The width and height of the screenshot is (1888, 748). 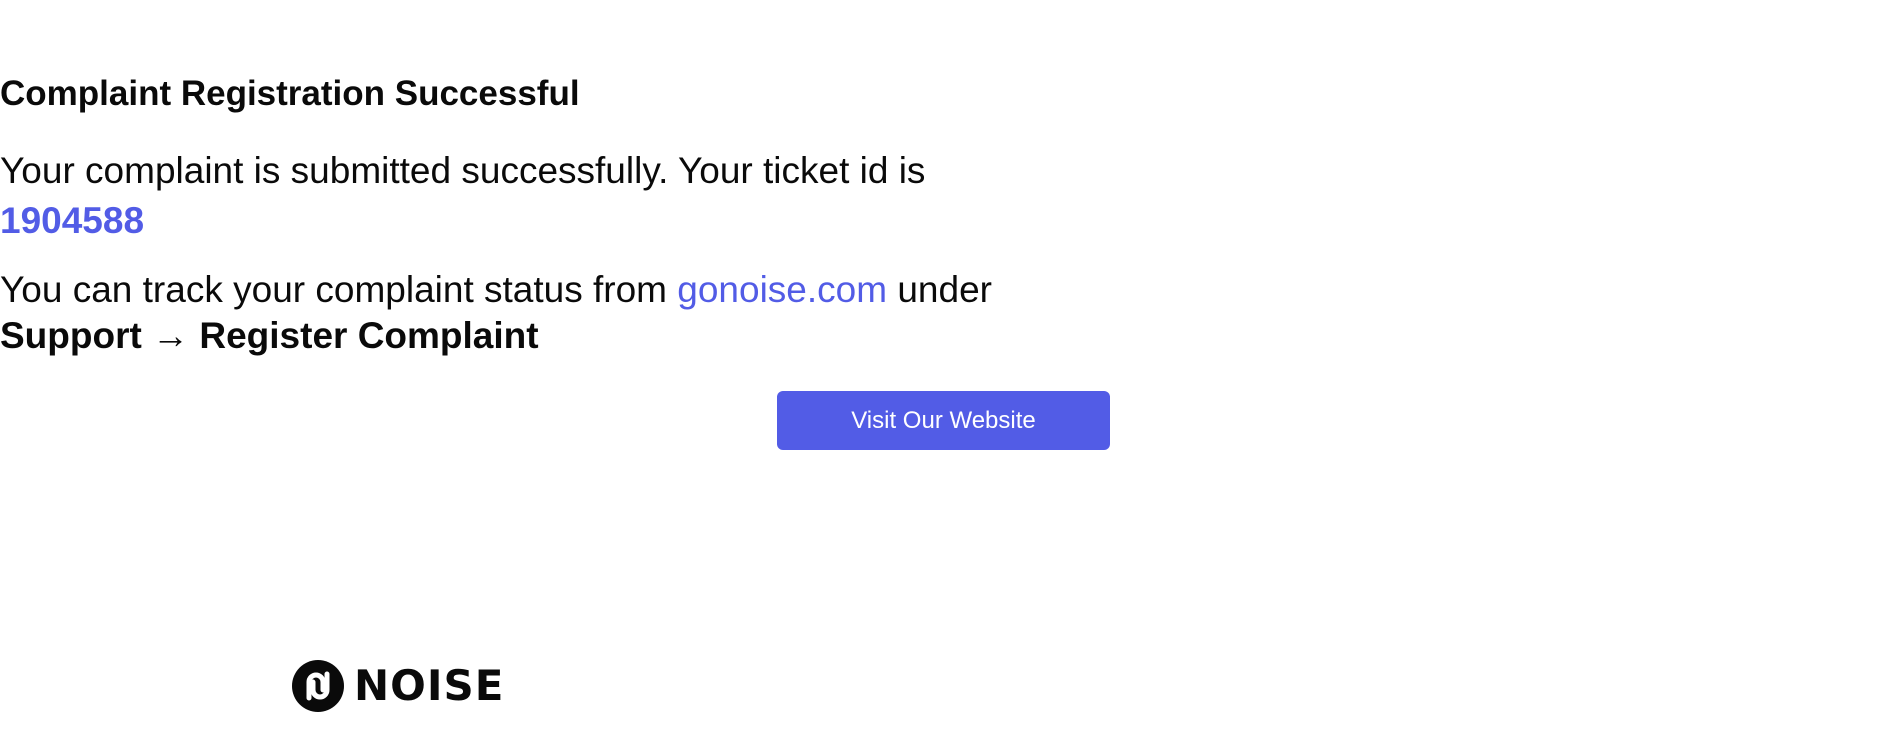 What do you see at coordinates (333, 289) in the screenshot?
I see `tracking-prefix: You can track your complaint status from` at bounding box center [333, 289].